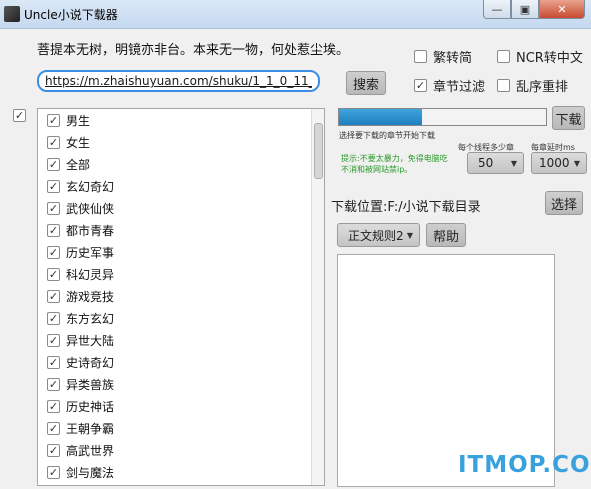  I want to click on select-all-checkbox: ✓, so click(19, 115).